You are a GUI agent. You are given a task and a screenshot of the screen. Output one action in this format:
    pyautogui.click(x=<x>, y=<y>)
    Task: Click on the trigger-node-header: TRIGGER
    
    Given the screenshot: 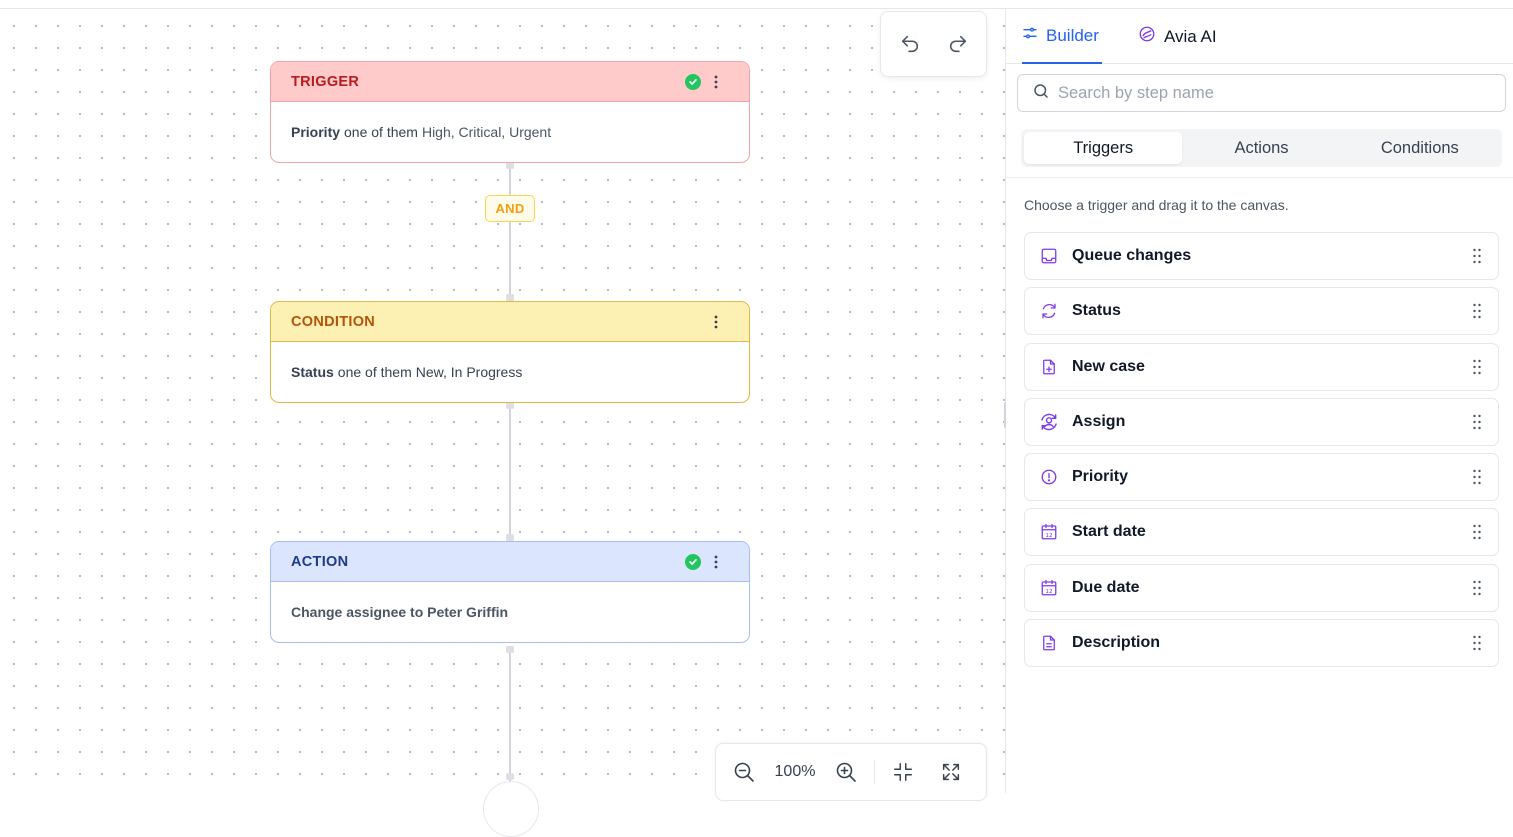 What is the action you would take?
    pyautogui.click(x=510, y=82)
    